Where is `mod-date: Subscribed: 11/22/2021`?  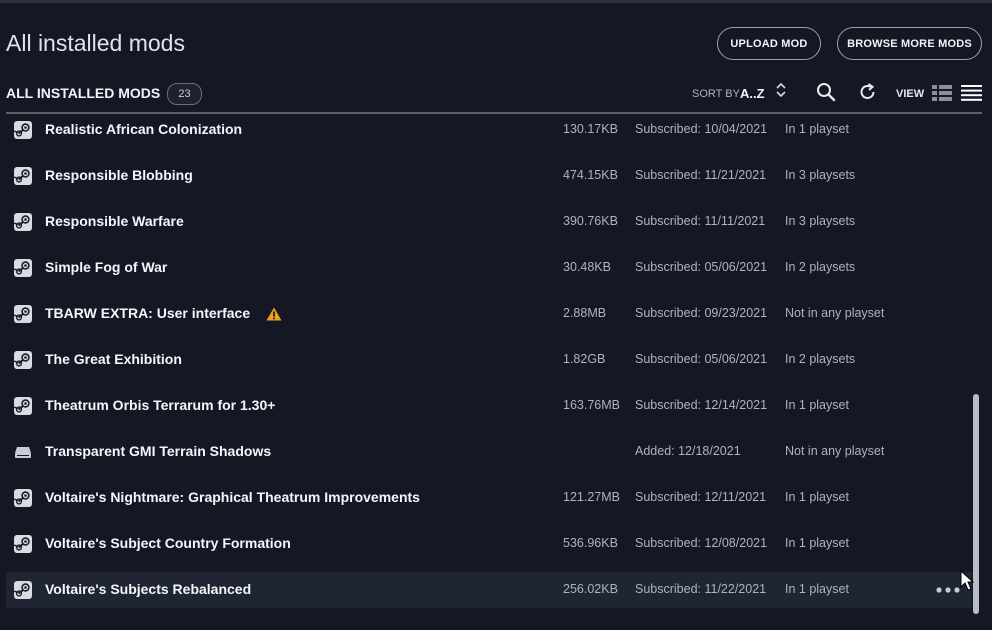 mod-date: Subscribed: 11/22/2021 is located at coordinates (701, 589).